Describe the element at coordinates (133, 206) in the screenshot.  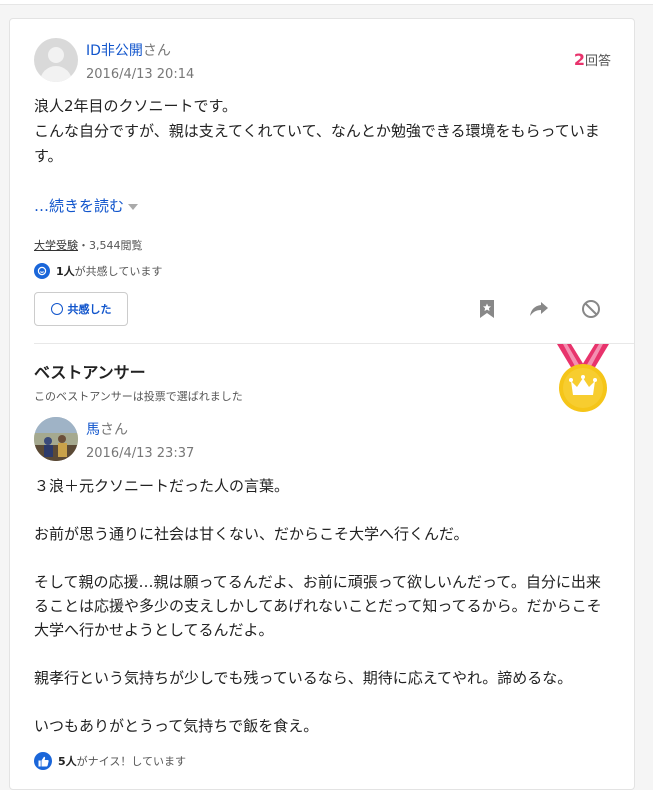
I see `chevron-down-icon` at that location.